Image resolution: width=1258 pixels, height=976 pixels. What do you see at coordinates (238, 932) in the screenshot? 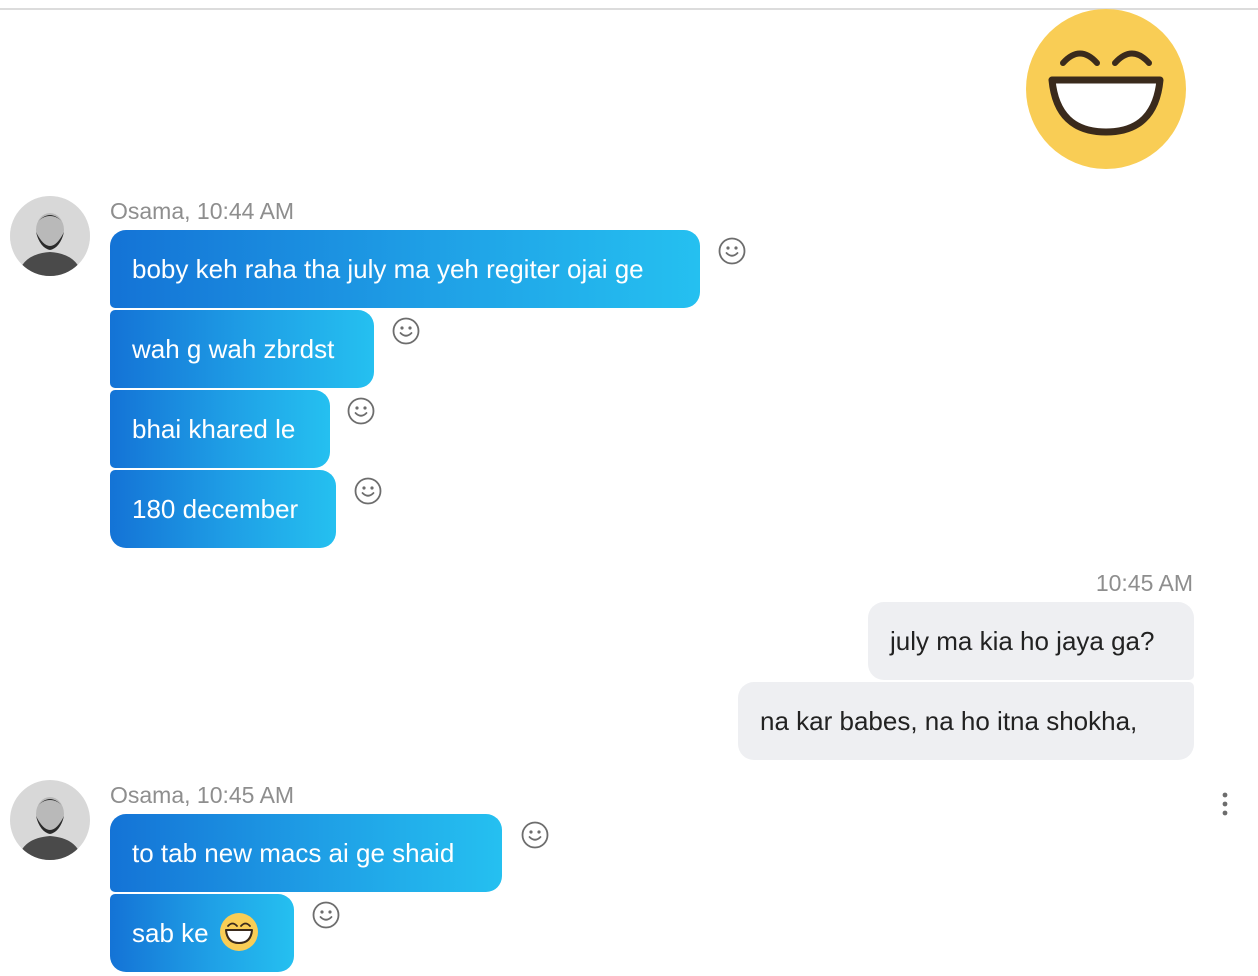
I see `grinning-face-emoji-icon` at bounding box center [238, 932].